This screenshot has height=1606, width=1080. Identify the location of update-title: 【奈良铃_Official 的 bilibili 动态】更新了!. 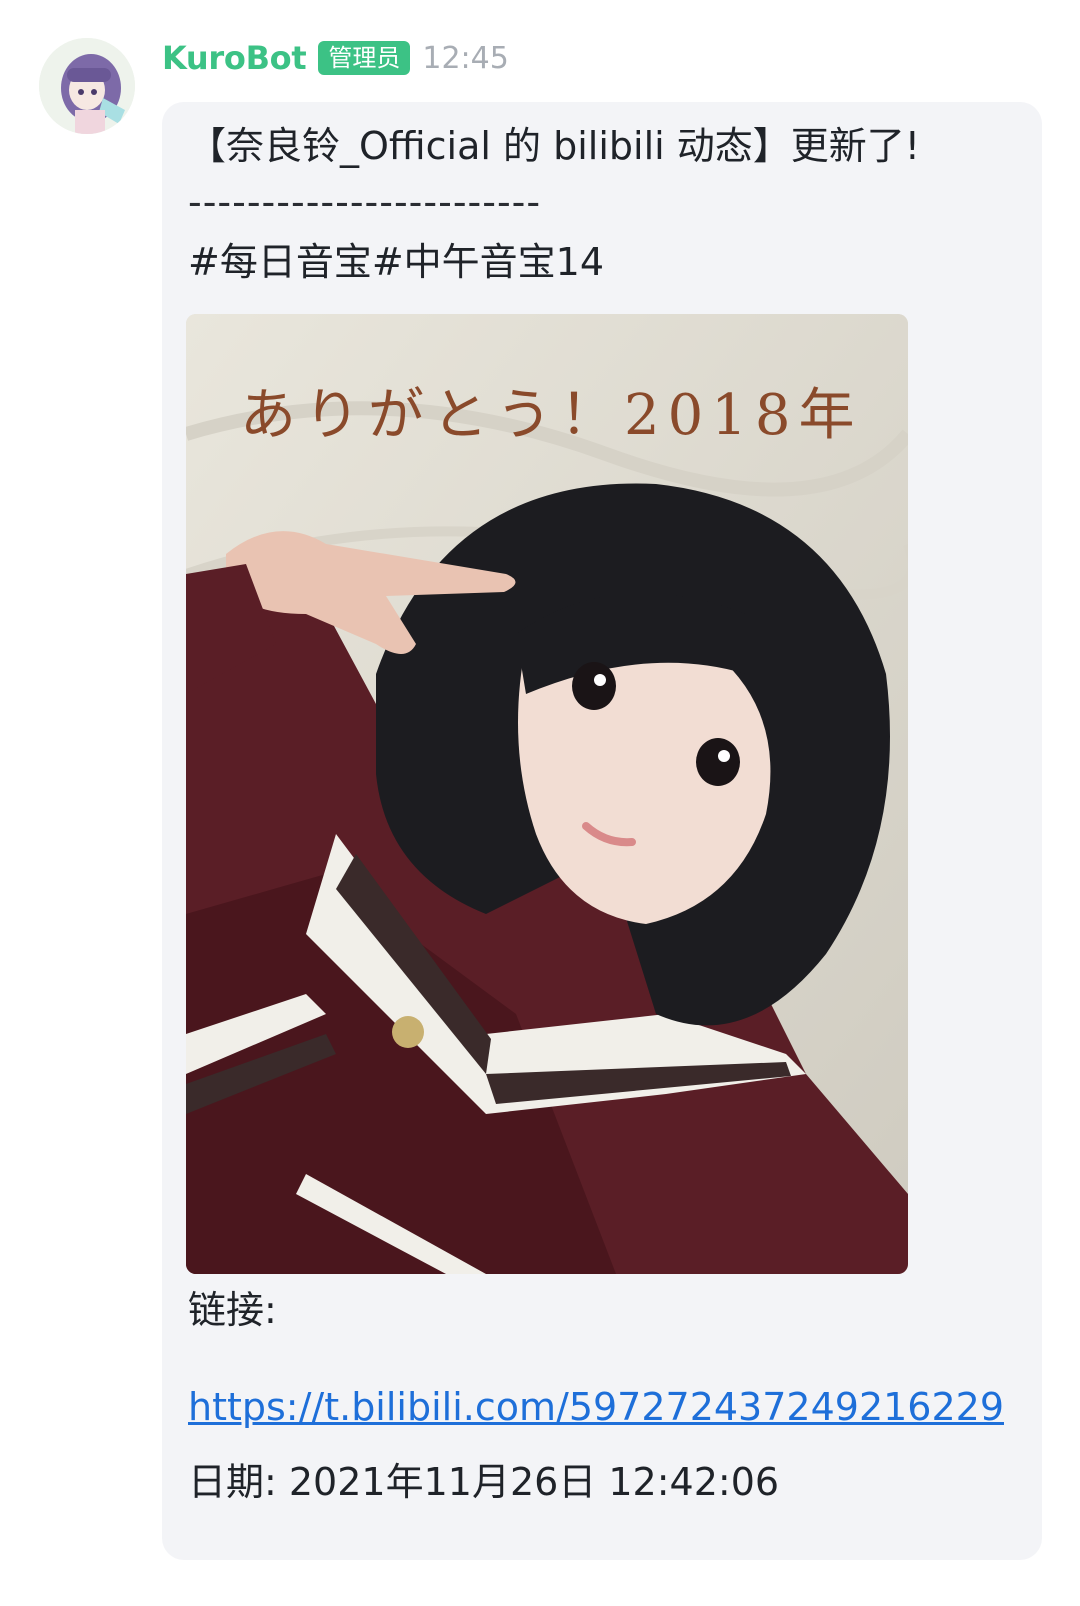
(554, 146).